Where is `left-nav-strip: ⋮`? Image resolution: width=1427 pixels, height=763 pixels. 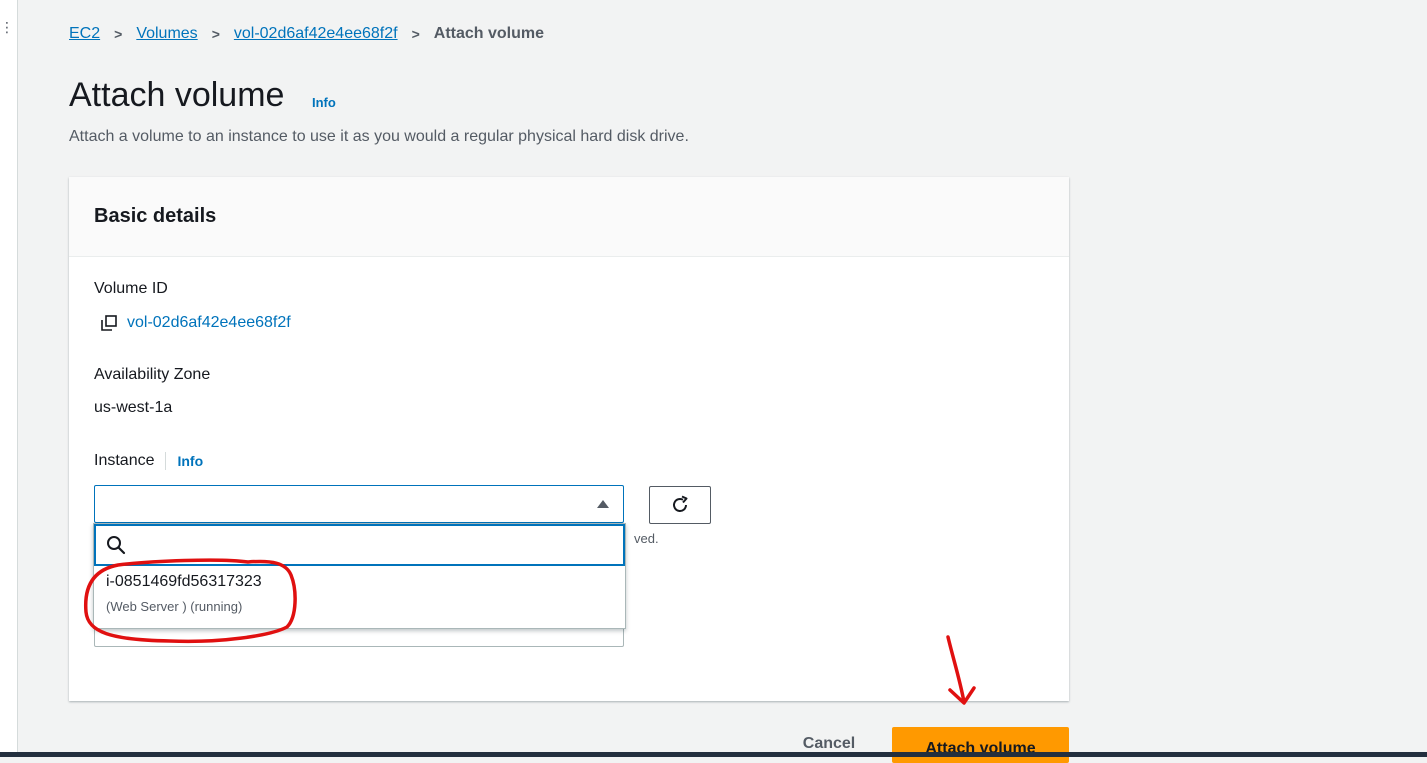
left-nav-strip: ⋮ is located at coordinates (9, 378).